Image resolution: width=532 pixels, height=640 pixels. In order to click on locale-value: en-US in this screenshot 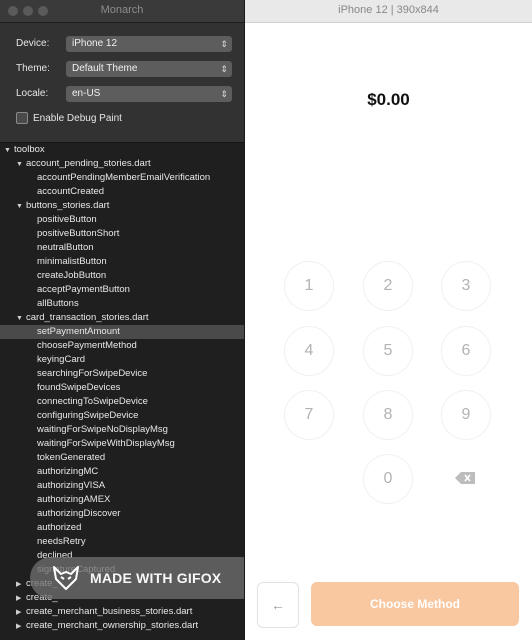, I will do `click(86, 93)`.